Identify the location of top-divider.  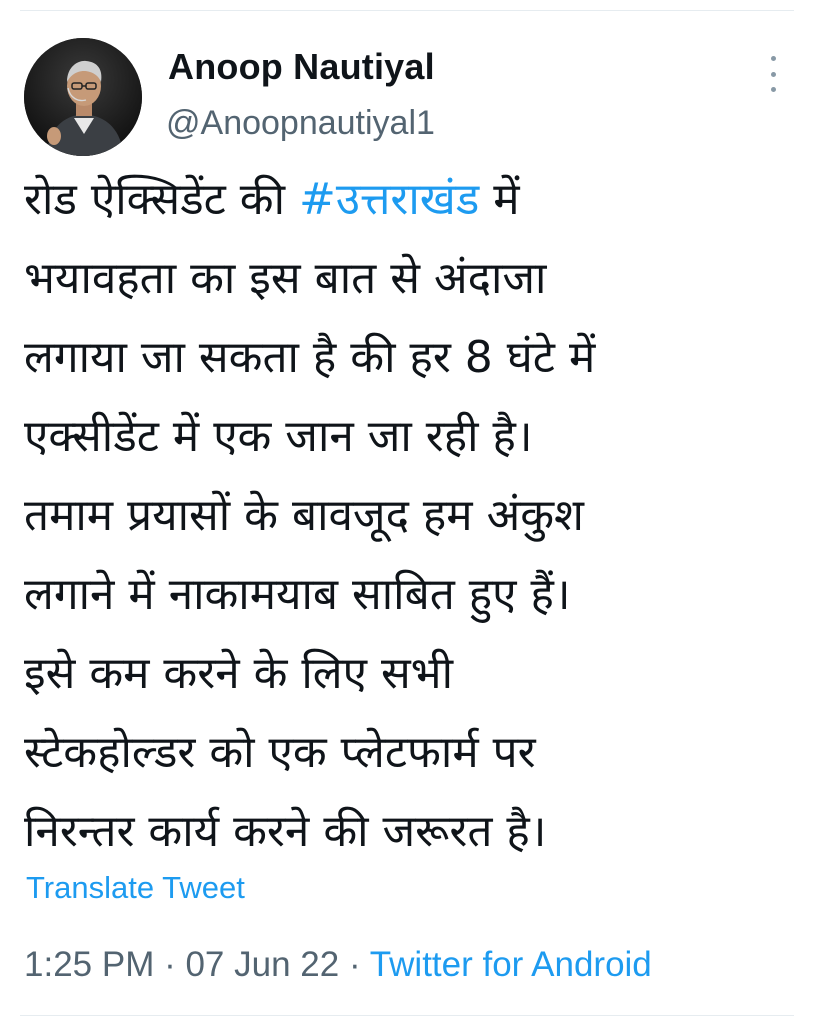
(407, 10).